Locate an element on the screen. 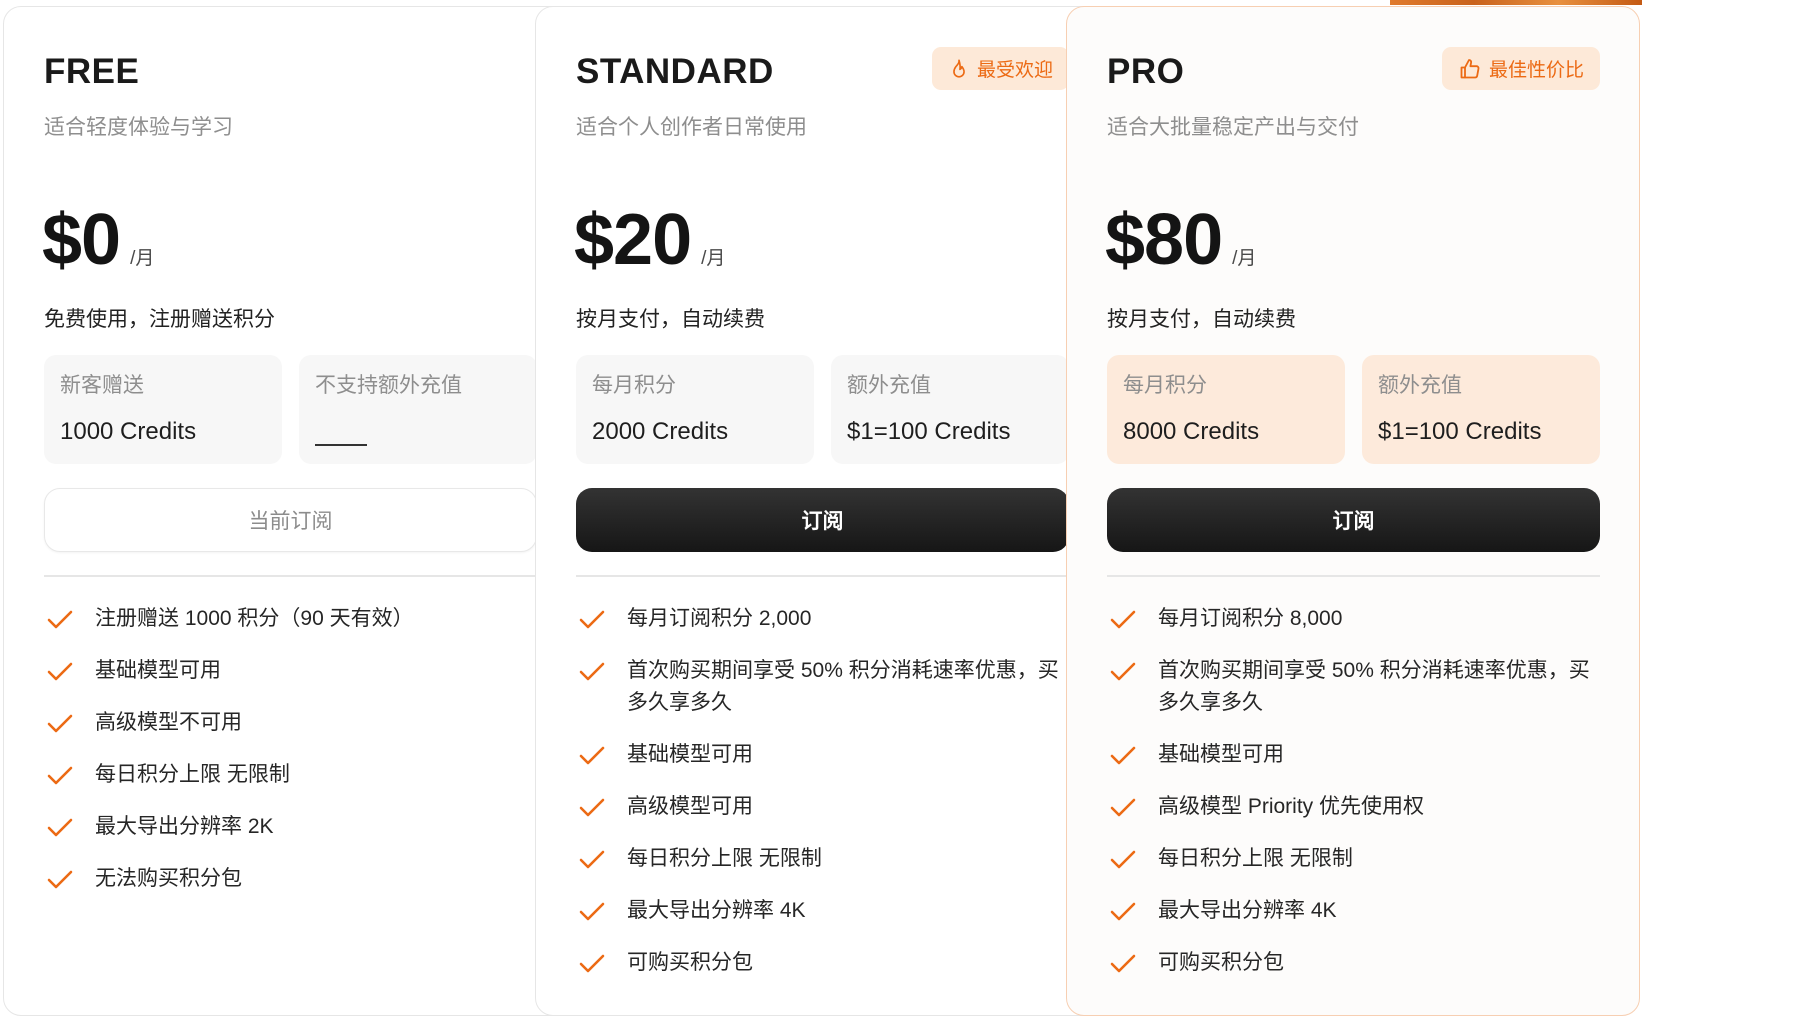  dash-placeholder is located at coordinates (341, 445).